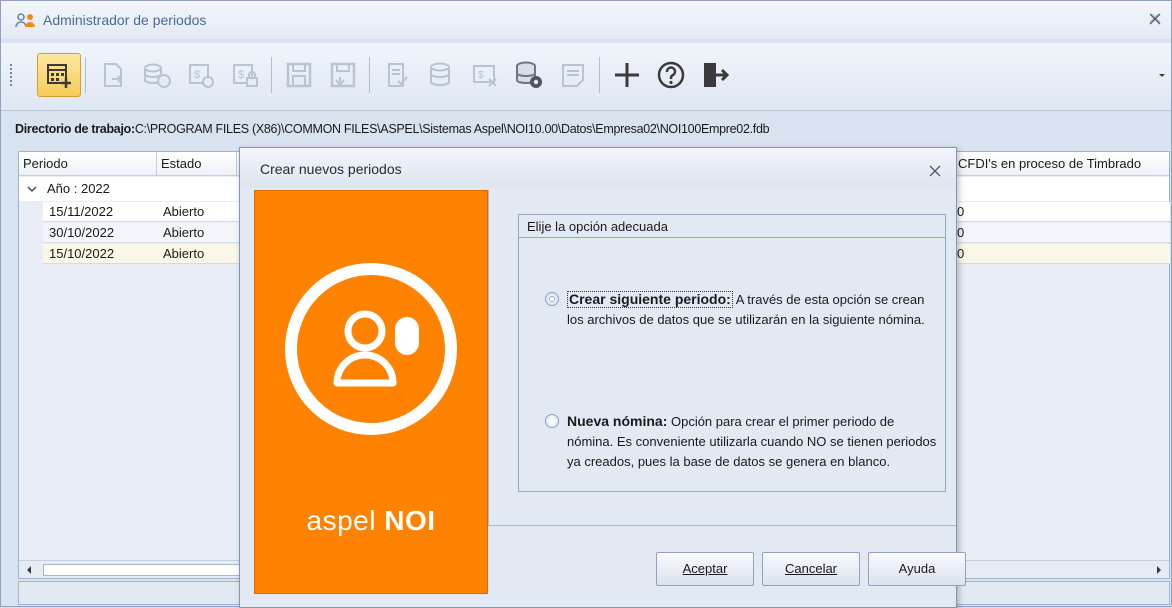  I want to click on option-next-period-title: Crear siguiente periodo:, so click(650, 299).